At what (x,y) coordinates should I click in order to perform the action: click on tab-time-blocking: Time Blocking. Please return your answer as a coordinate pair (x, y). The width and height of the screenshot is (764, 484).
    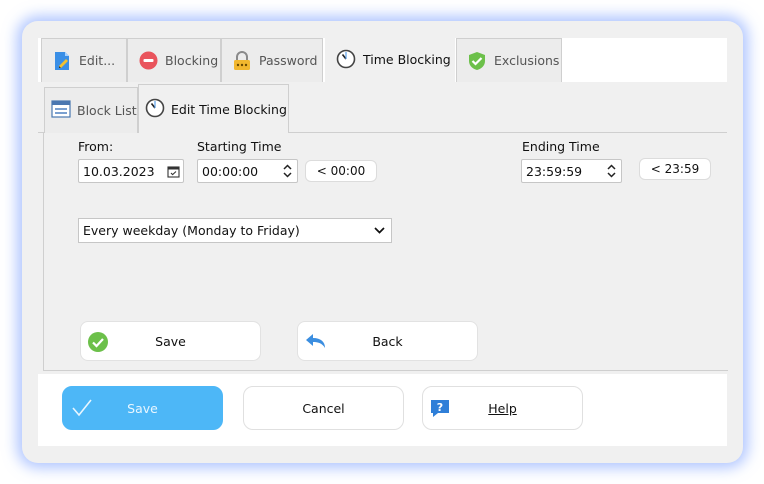
    Looking at the image, I should click on (390, 59).